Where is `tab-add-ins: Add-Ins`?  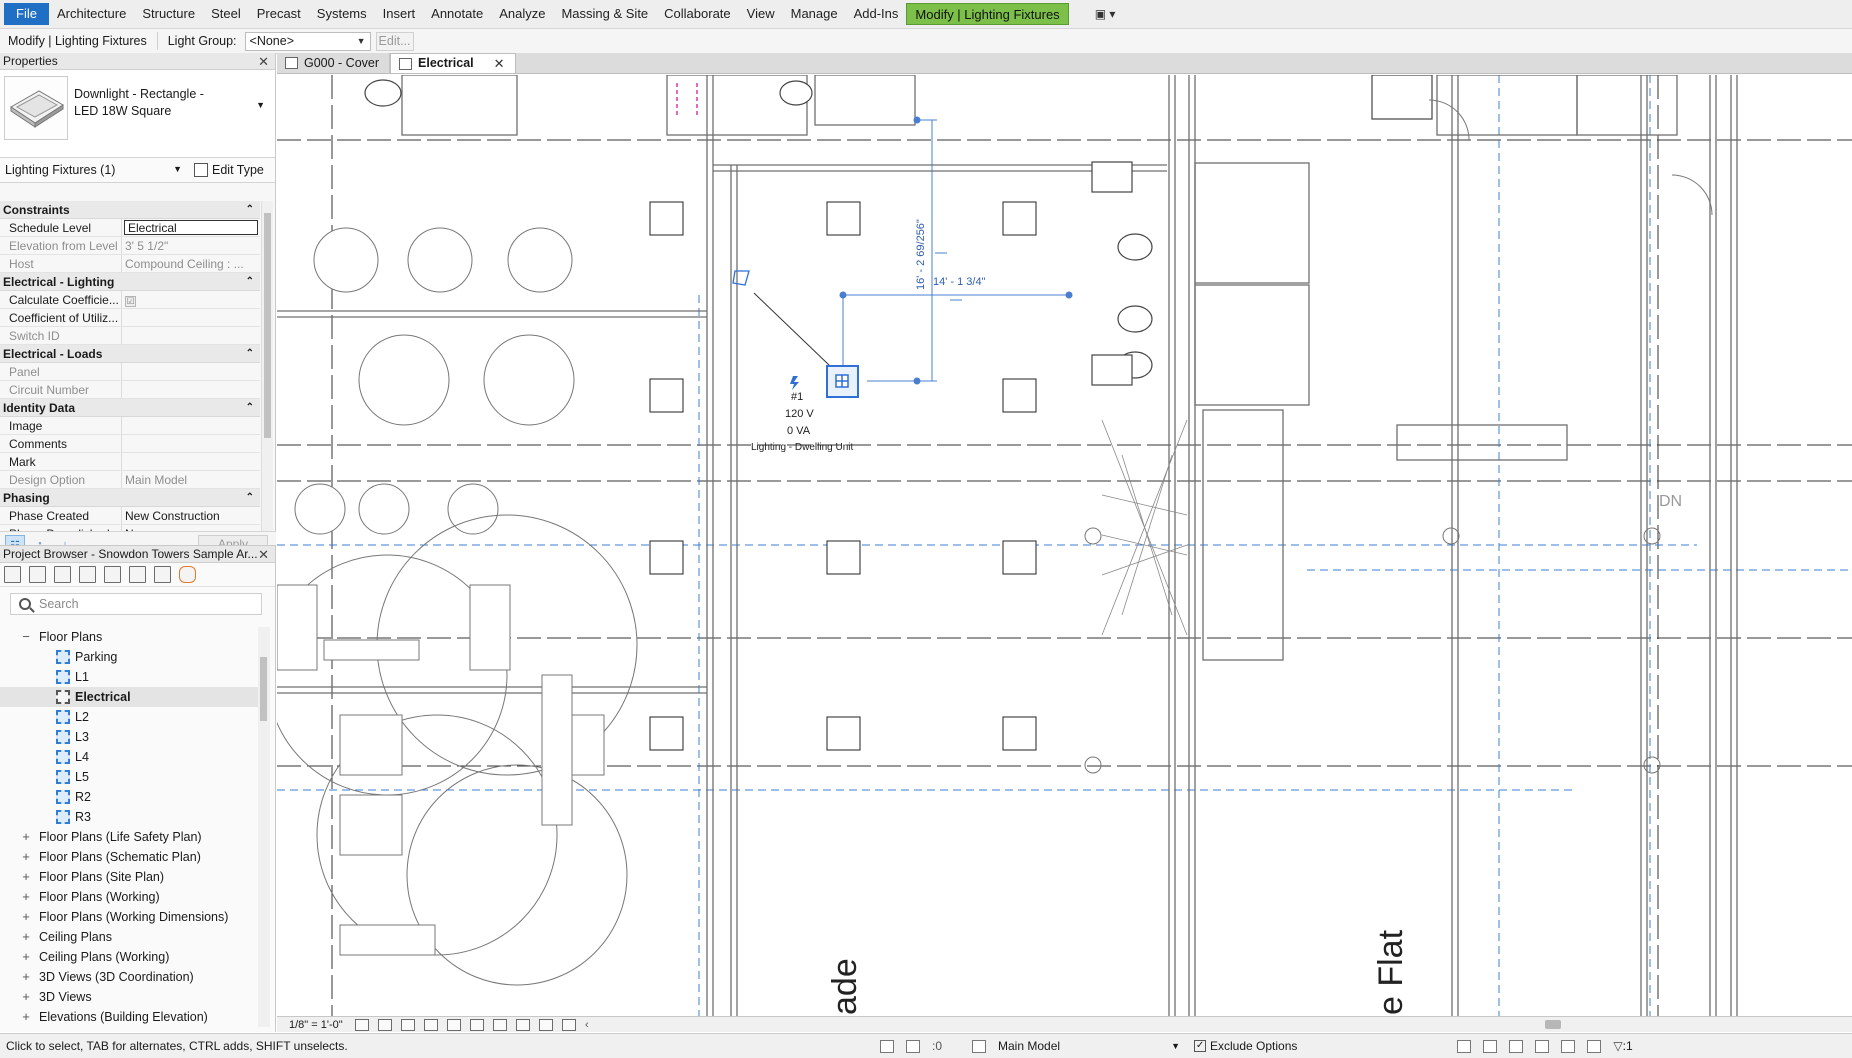
tab-add-ins: Add-Ins is located at coordinates (876, 14).